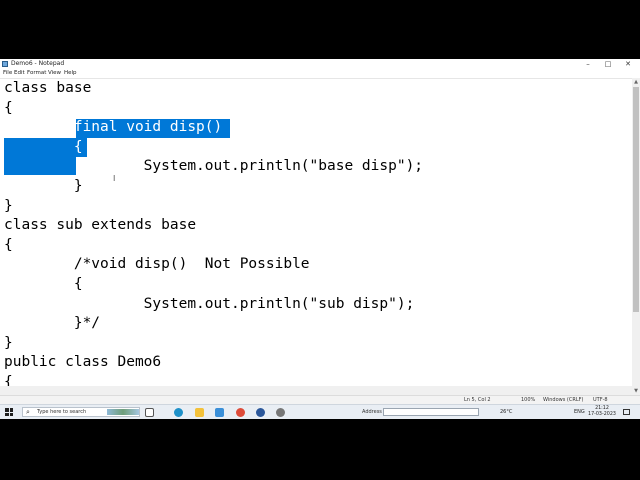 This screenshot has width=640, height=480. Describe the element at coordinates (626, 412) in the screenshot. I see `notification-icon` at that location.